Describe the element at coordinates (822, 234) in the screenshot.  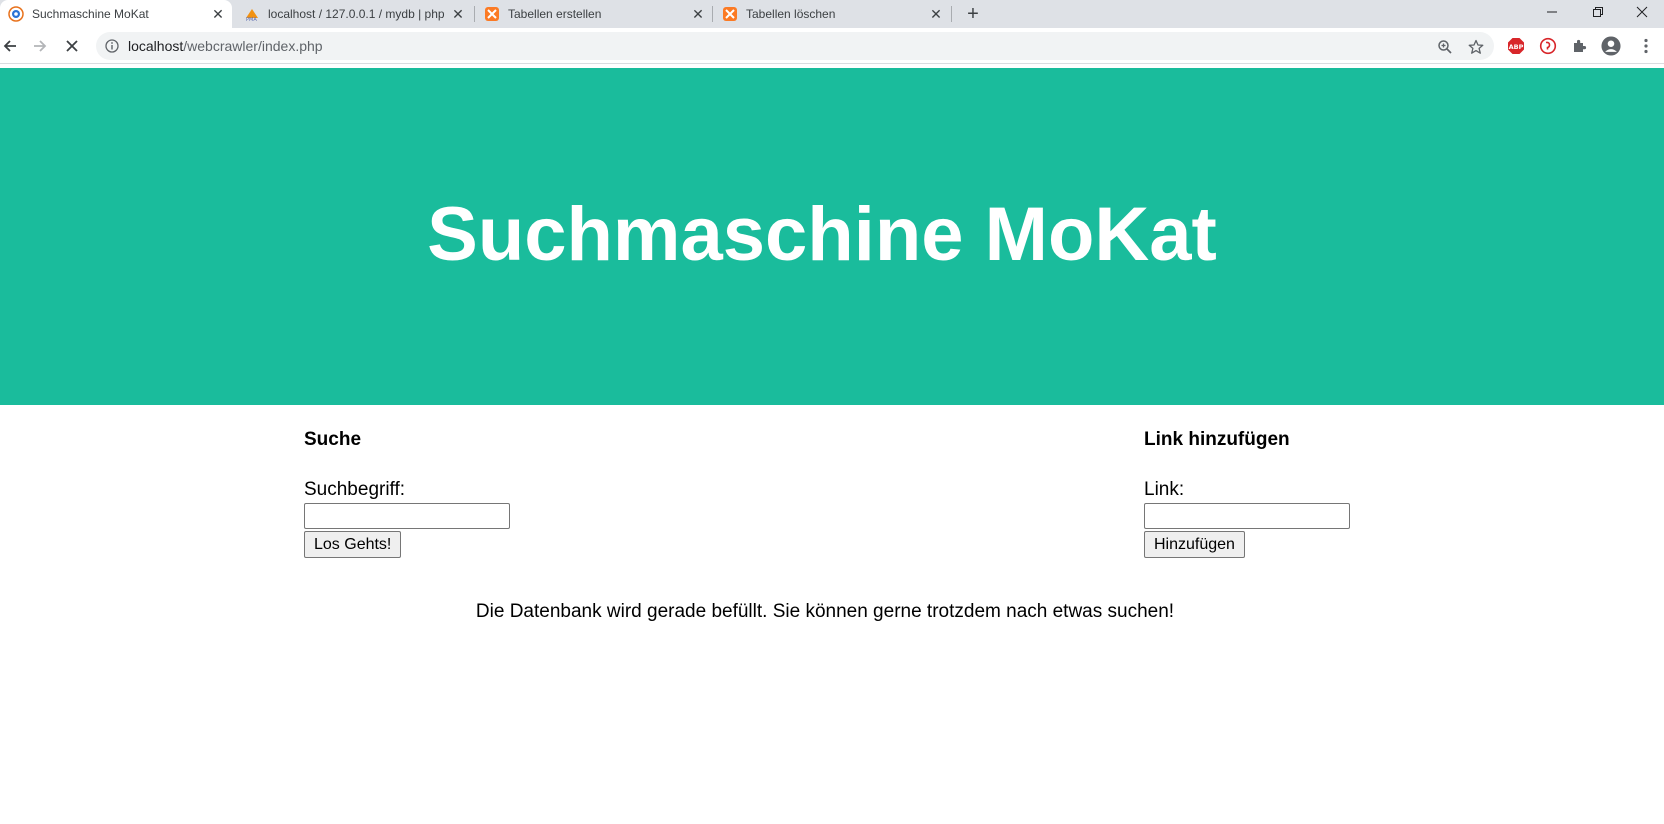
I see `page-title: Suchmaschine MoKat` at that location.